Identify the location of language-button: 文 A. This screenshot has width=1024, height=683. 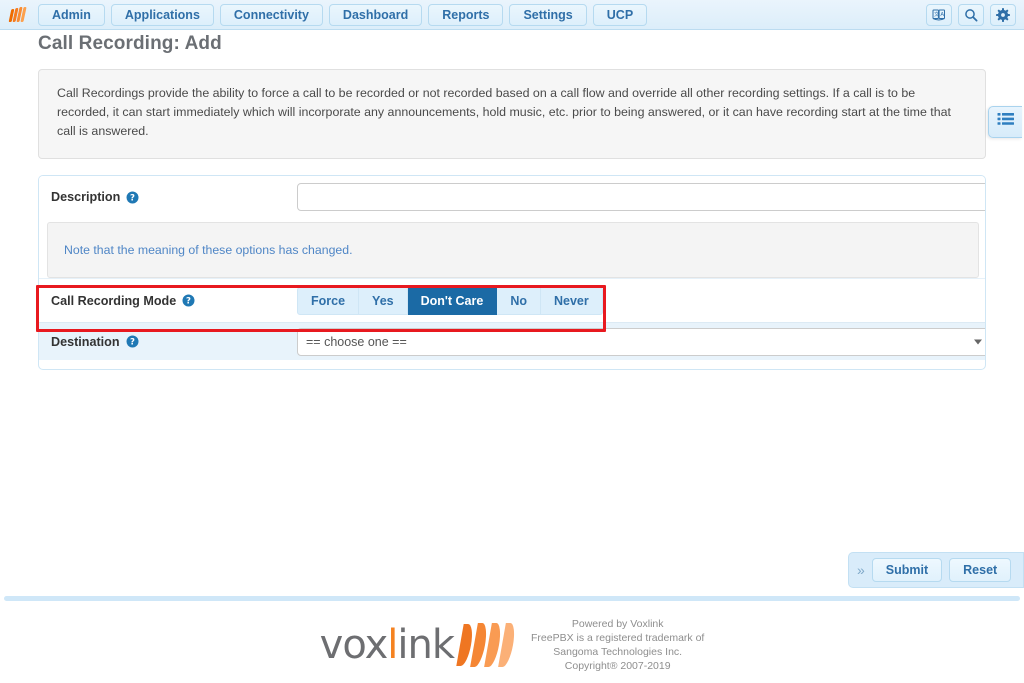
(939, 14).